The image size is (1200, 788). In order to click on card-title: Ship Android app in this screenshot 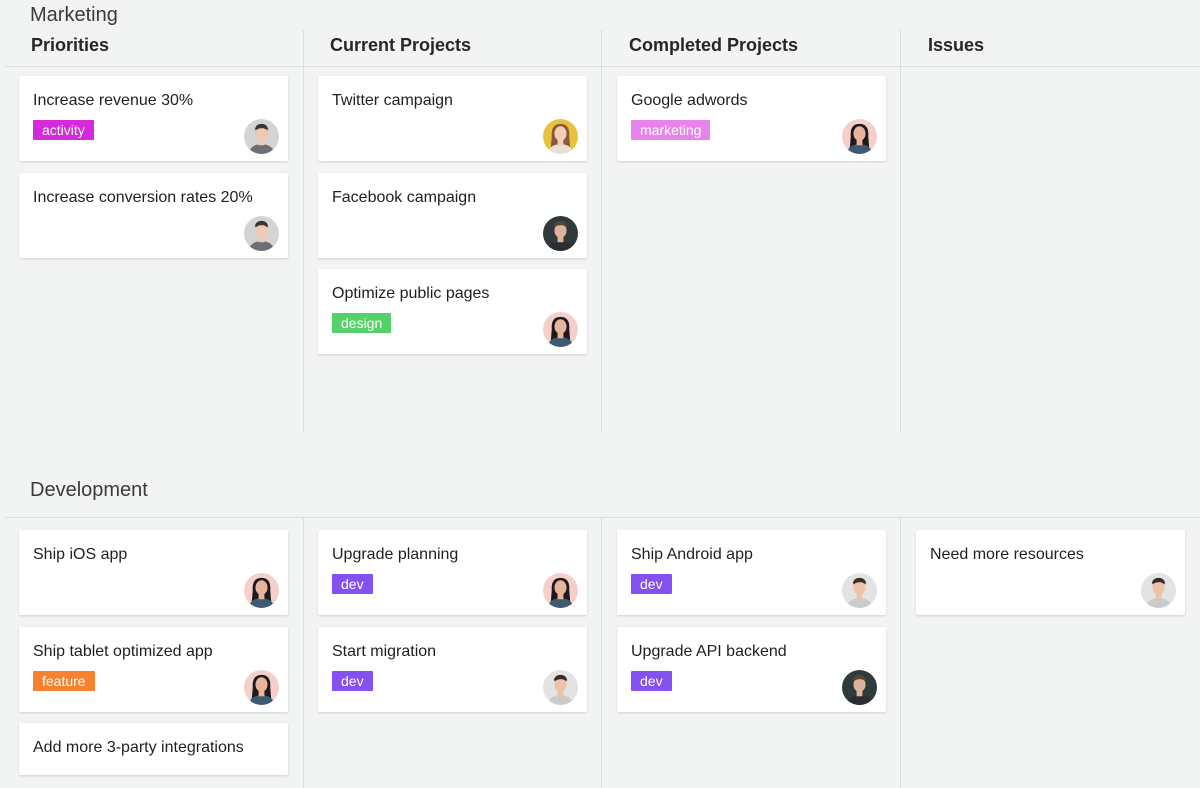, I will do `click(692, 554)`.